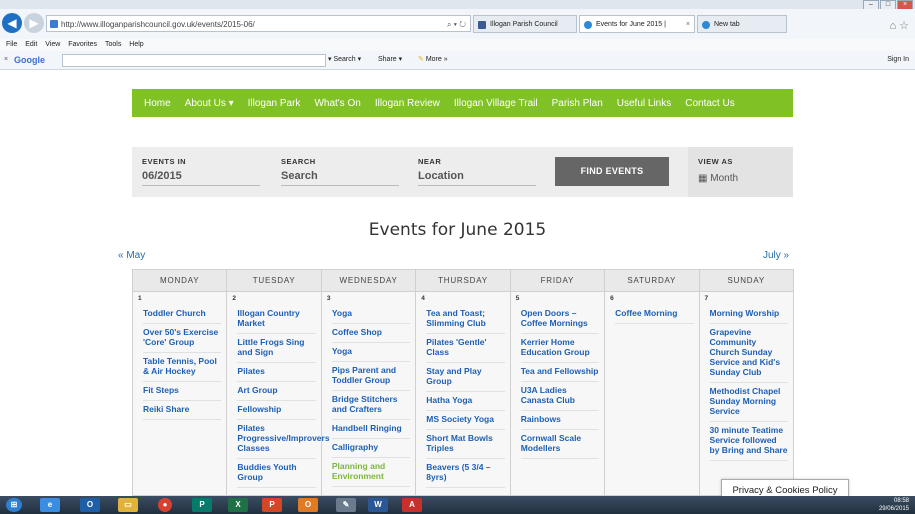  Describe the element at coordinates (14, 505) in the screenshot. I see `start-button-icon: ⊞` at that location.